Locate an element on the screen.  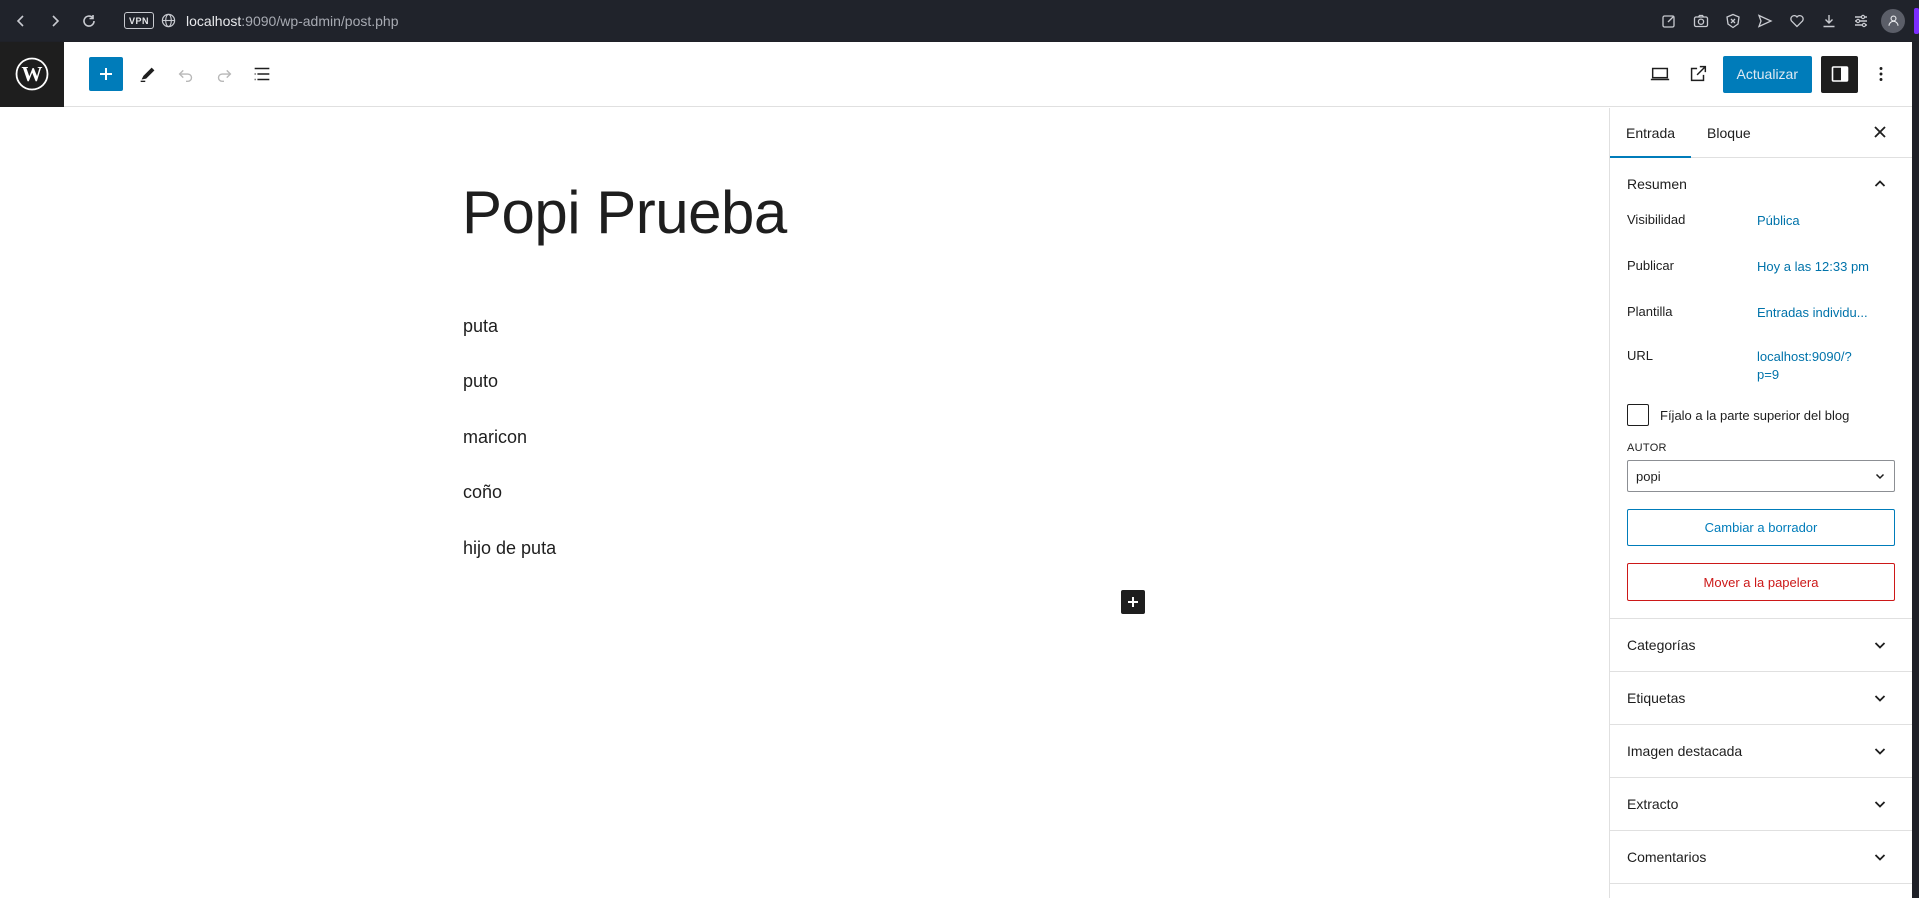
more-options-icon is located at coordinates (1881, 74).